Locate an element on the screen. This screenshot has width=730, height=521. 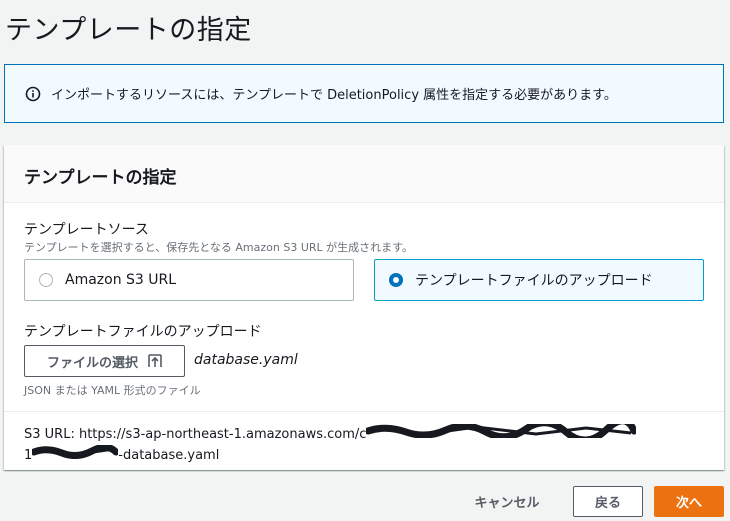
cancel-button: キャンセル is located at coordinates (507, 501).